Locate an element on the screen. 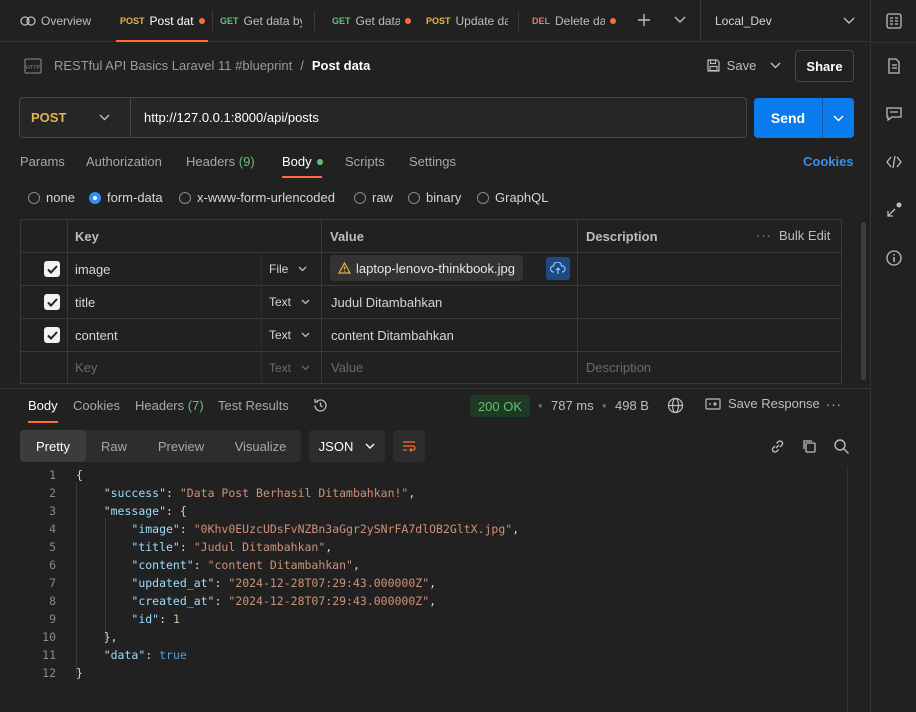  globe-icon is located at coordinates (675, 405).